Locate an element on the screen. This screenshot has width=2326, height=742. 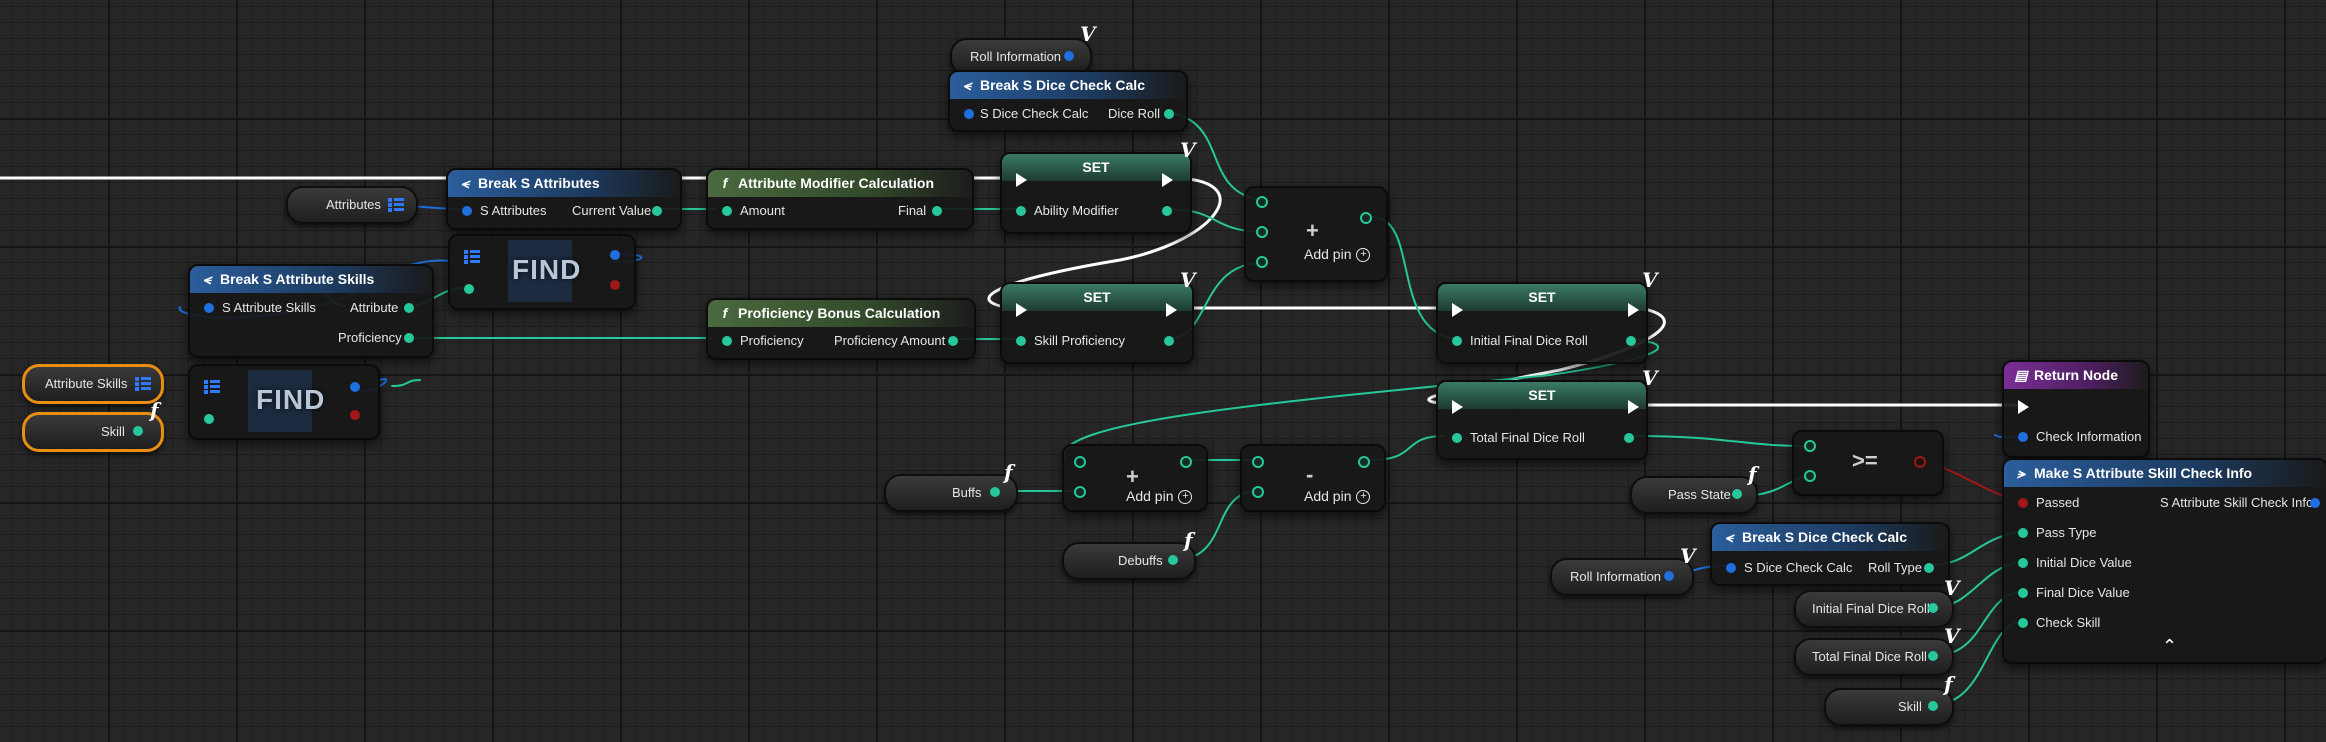
variable-label: Buffs is located at coordinates (967, 492).